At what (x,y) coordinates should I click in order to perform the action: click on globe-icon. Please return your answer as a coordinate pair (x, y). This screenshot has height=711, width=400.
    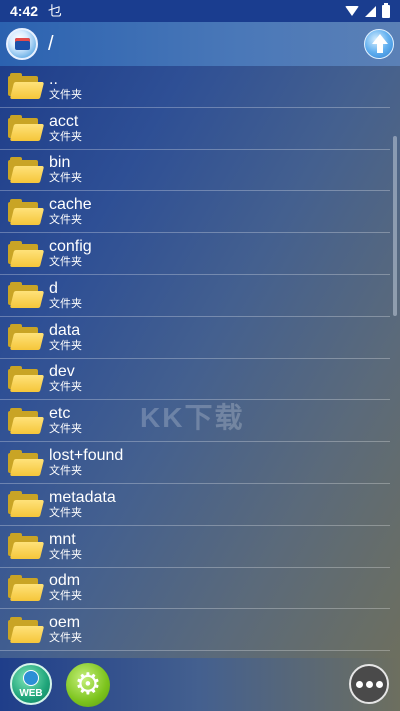
    Looking at the image, I should click on (31, 678).